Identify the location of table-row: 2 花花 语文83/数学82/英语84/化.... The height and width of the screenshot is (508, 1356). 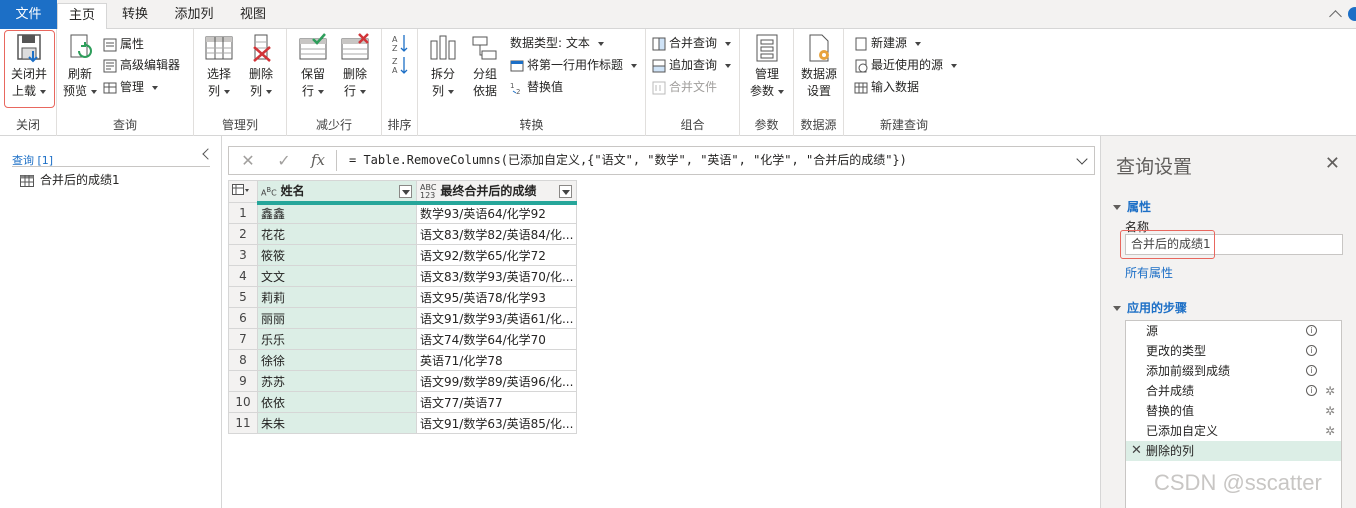
(402, 234).